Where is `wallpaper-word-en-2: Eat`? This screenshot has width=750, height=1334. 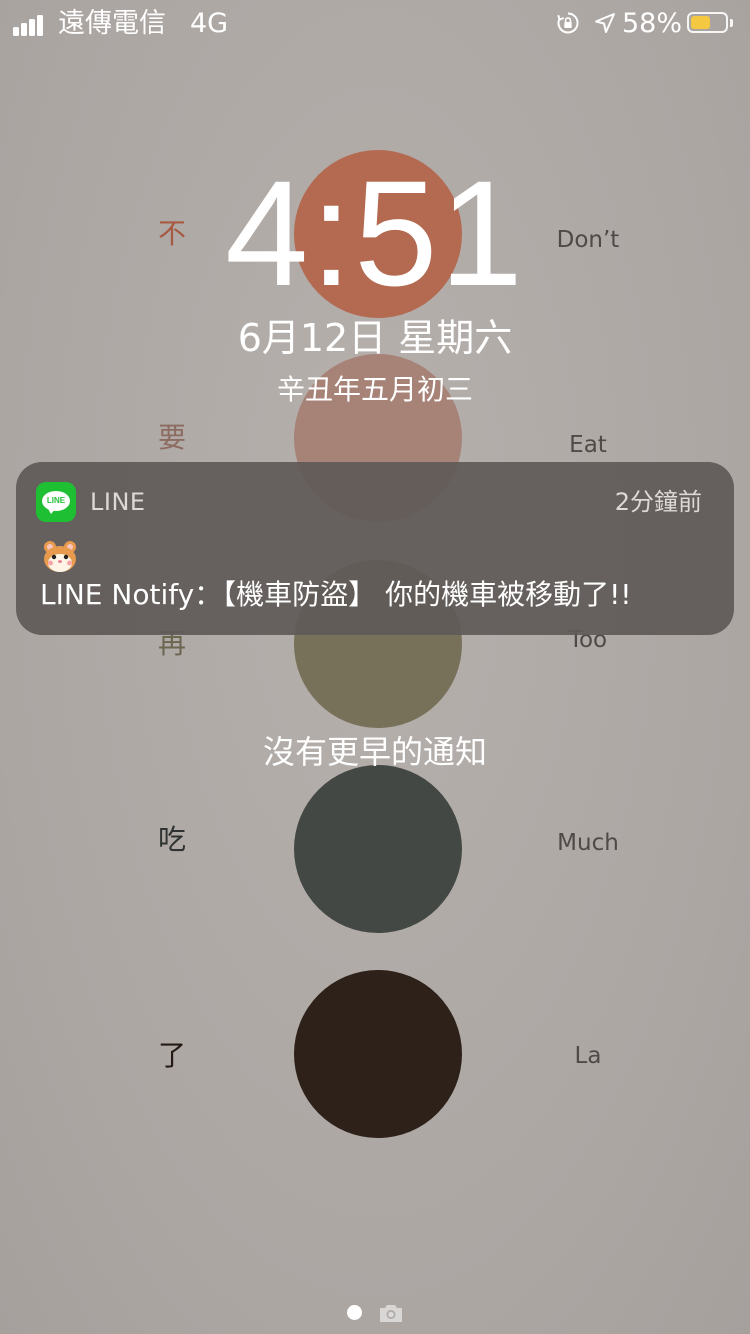 wallpaper-word-en-2: Eat is located at coordinates (588, 445).